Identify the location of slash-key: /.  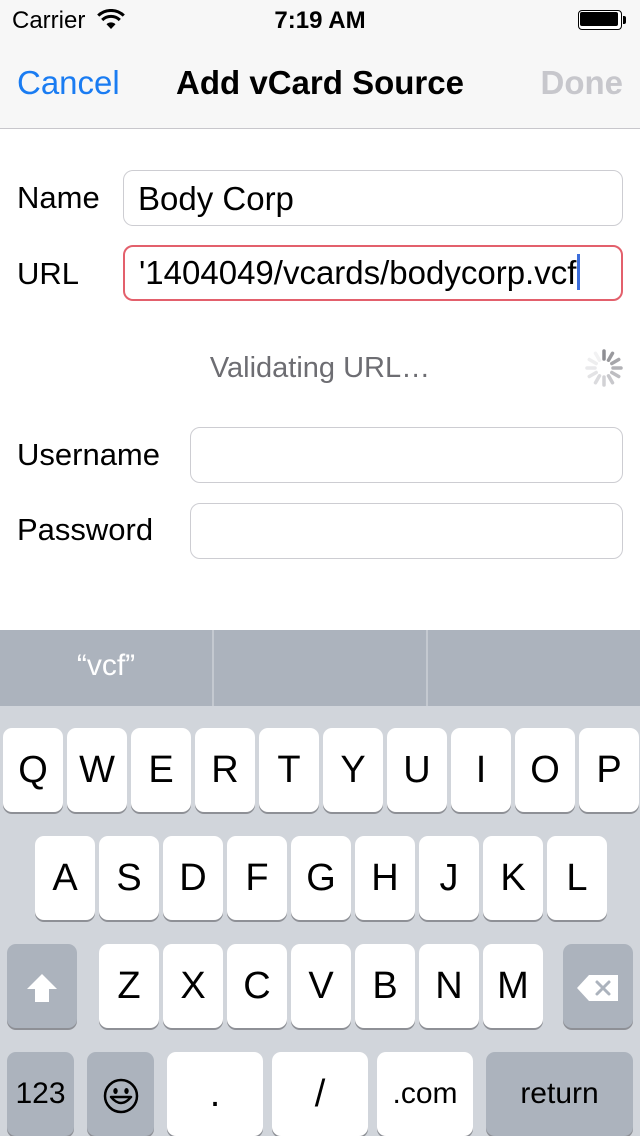
(320, 1094).